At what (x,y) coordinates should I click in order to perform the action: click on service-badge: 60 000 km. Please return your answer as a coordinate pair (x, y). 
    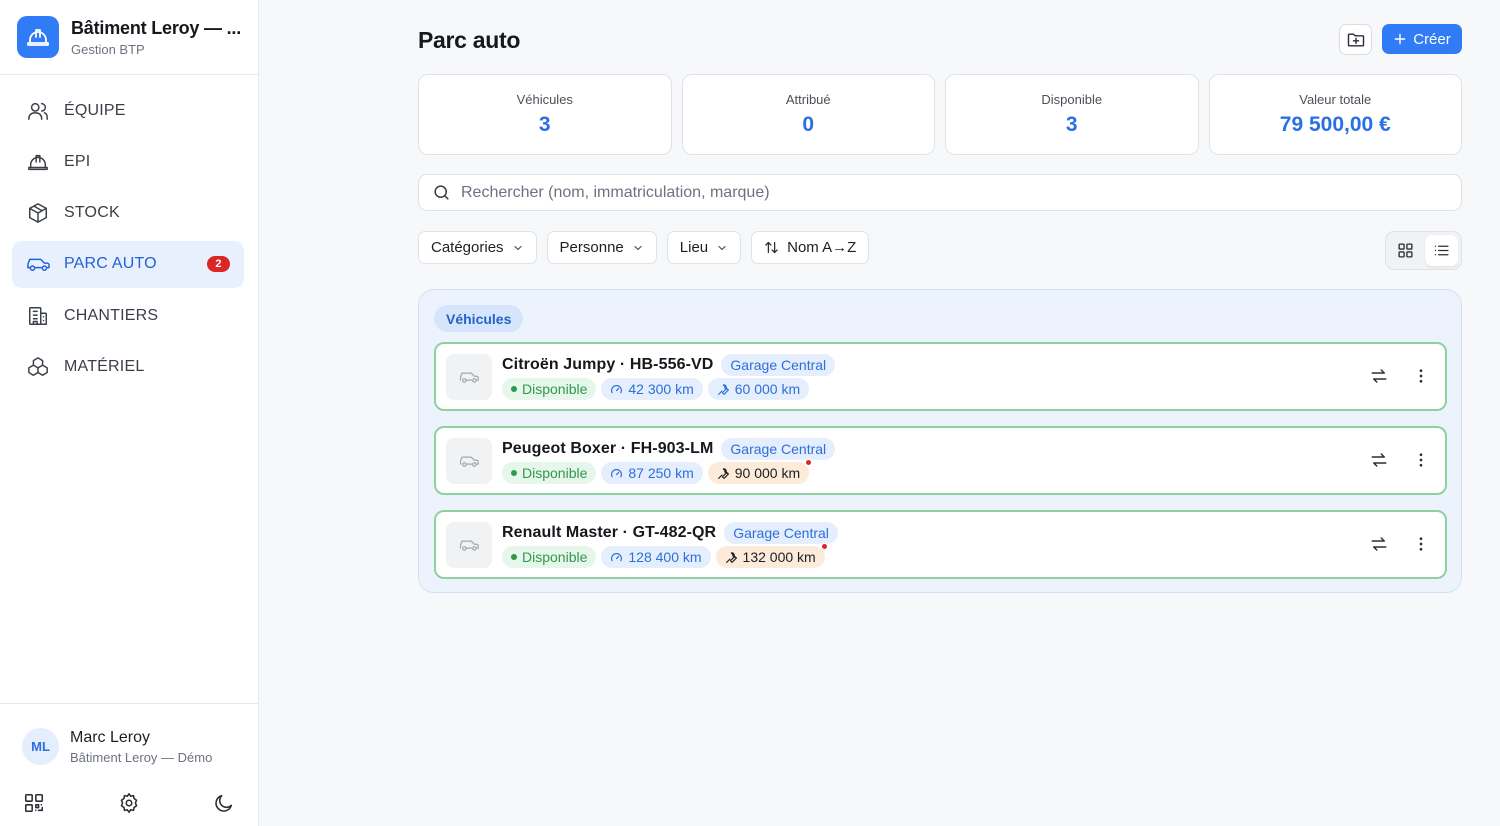
    Looking at the image, I should click on (758, 389).